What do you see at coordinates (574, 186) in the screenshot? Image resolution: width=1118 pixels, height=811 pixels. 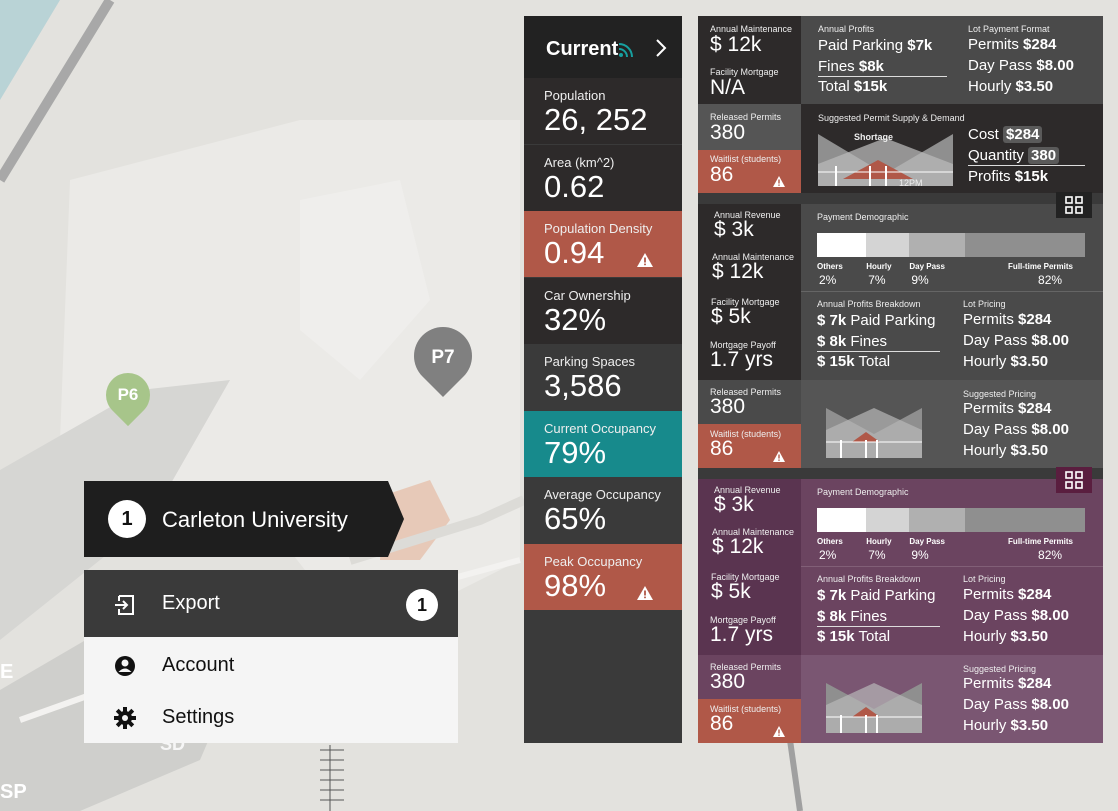 I see `stat-value: 0.62` at bounding box center [574, 186].